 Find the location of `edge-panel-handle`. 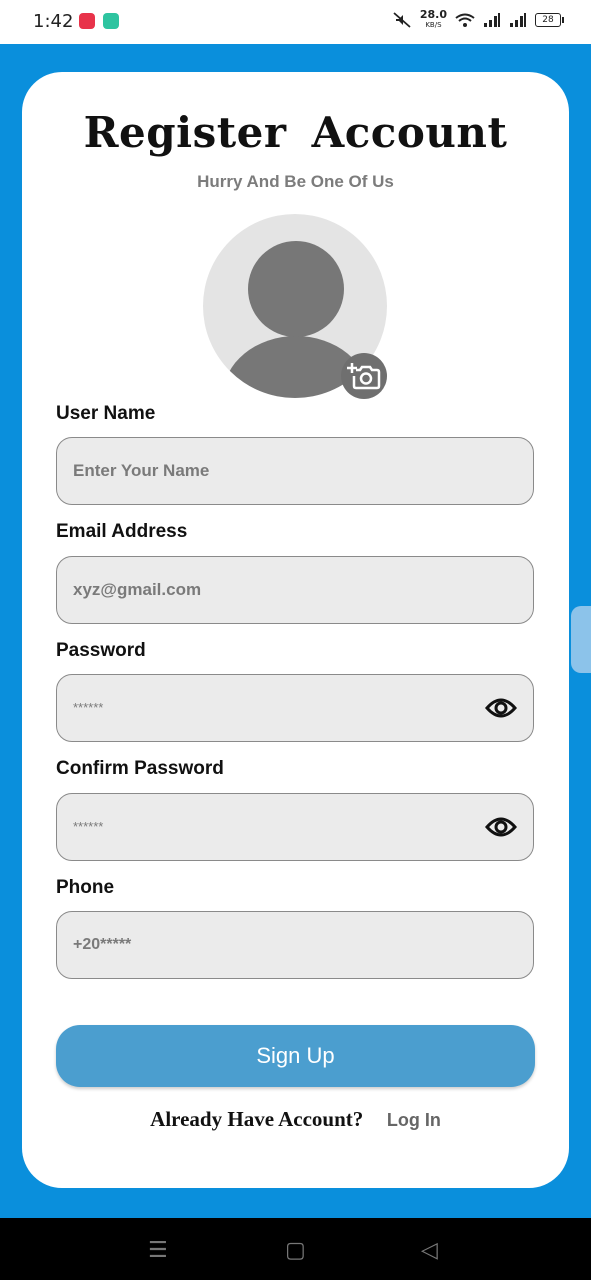

edge-panel-handle is located at coordinates (581, 639).